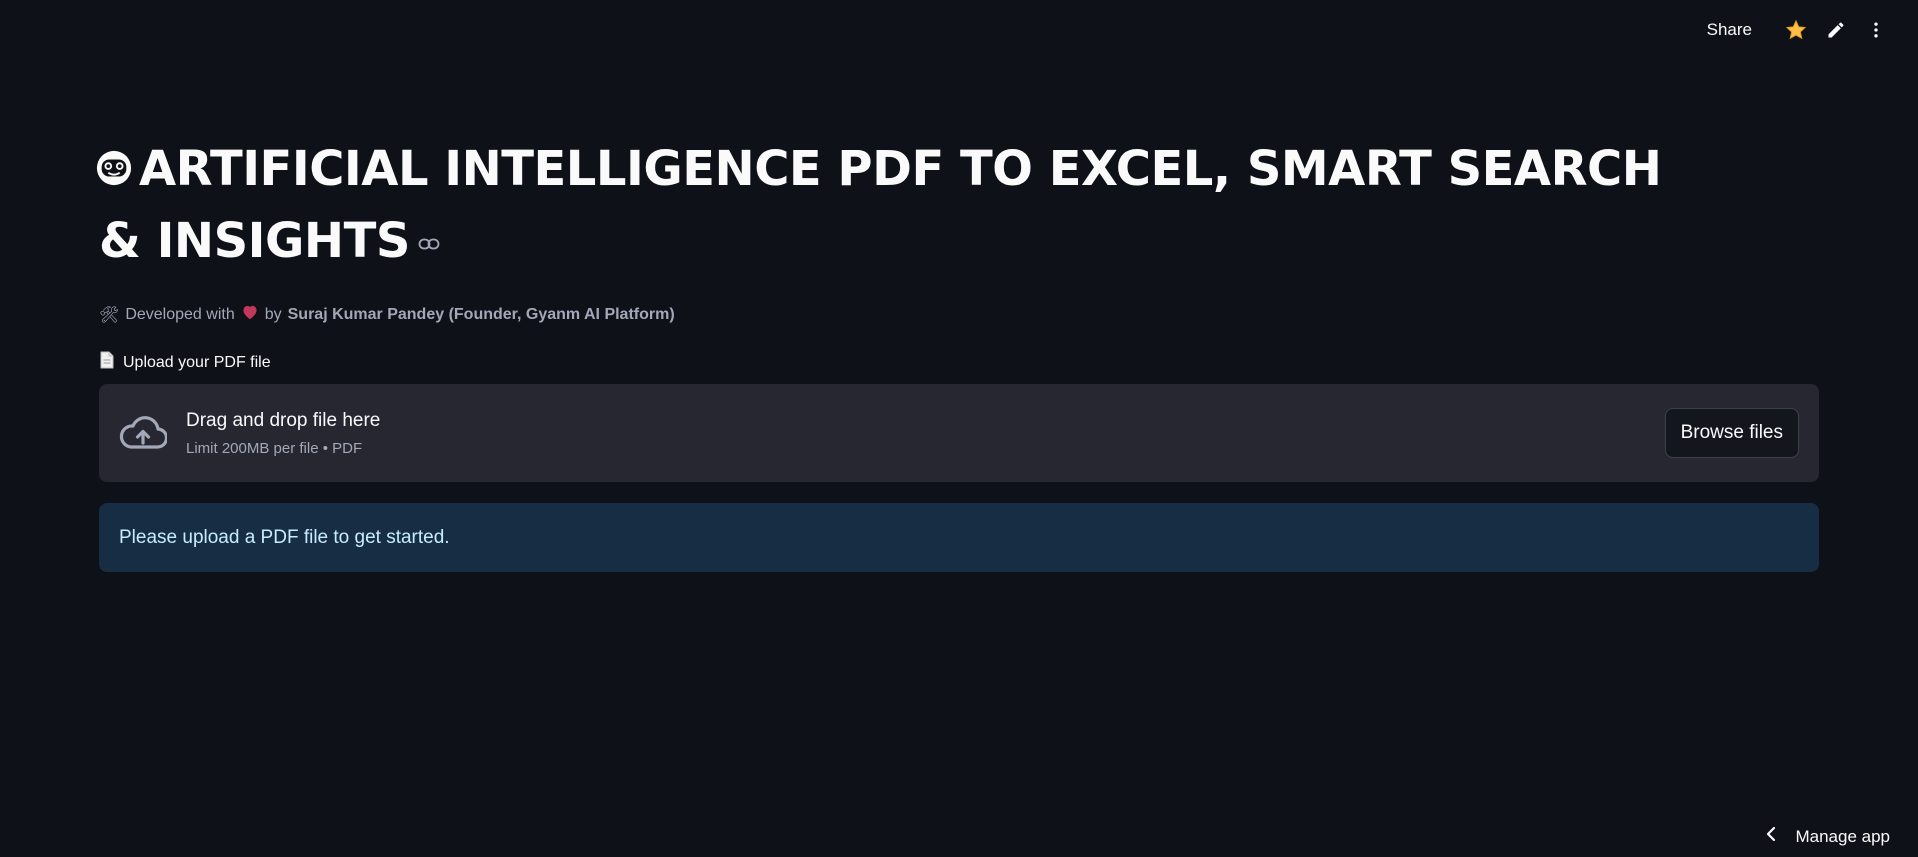  What do you see at coordinates (197, 362) in the screenshot?
I see `upload-label-text: Upload your PDF file` at bounding box center [197, 362].